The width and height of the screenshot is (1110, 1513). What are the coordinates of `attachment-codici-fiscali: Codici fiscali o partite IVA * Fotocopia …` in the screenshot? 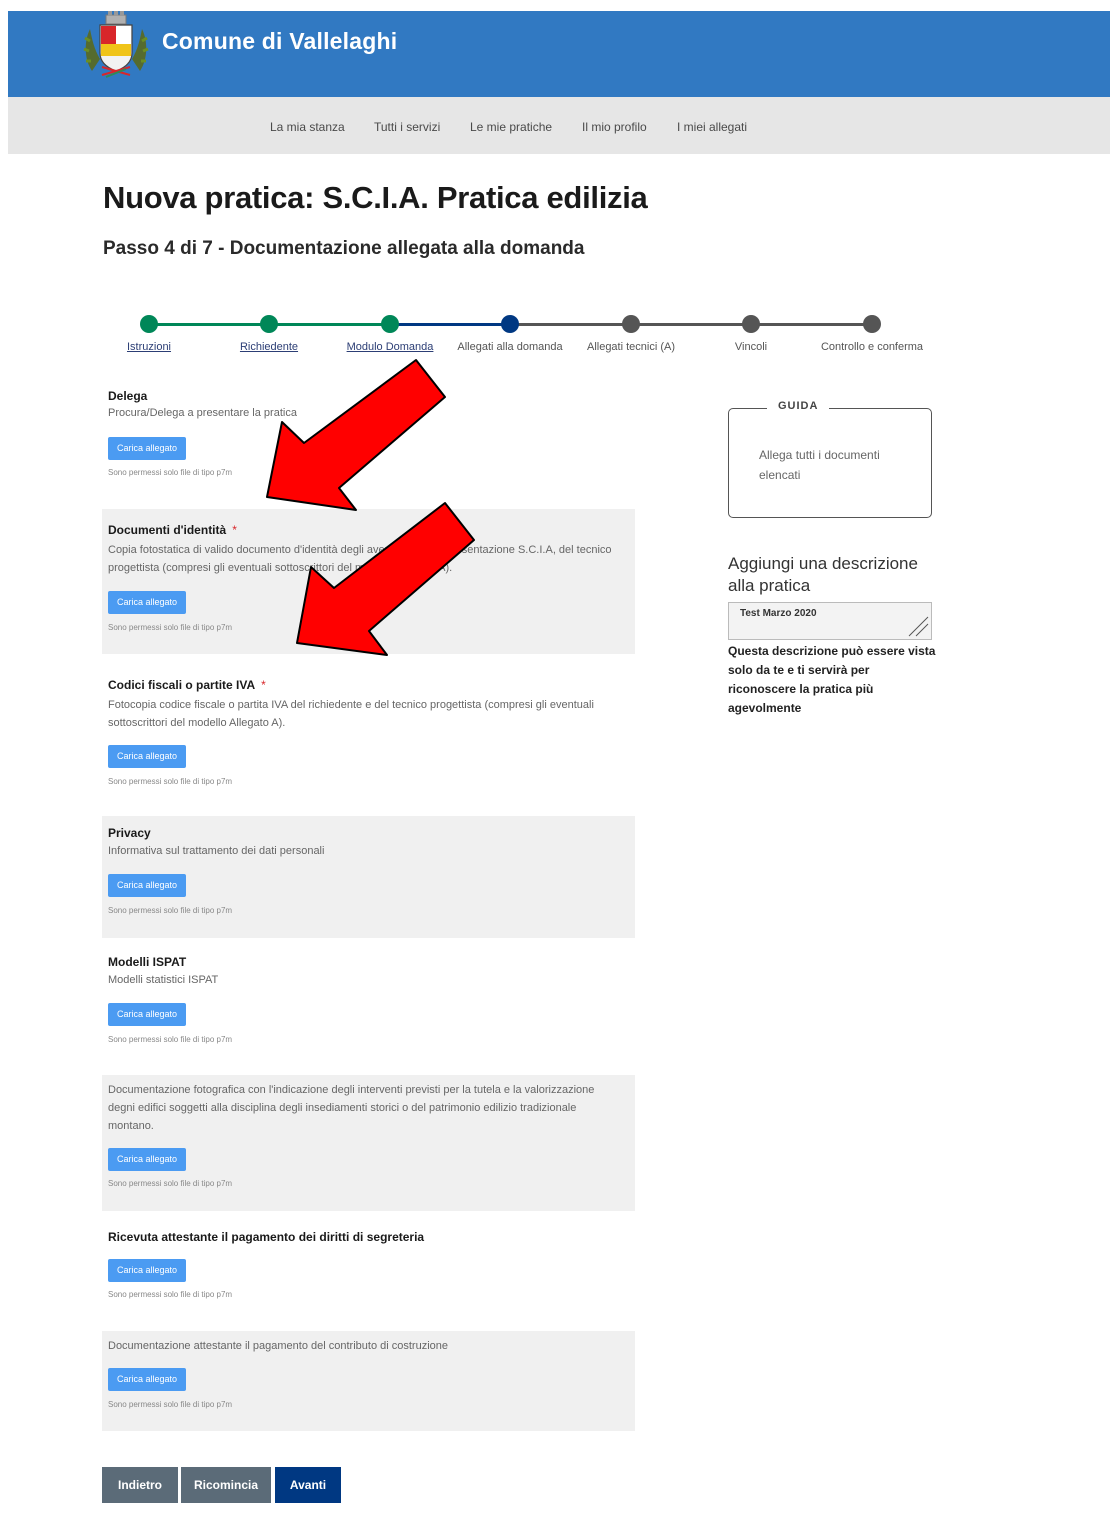 It's located at (368, 739).